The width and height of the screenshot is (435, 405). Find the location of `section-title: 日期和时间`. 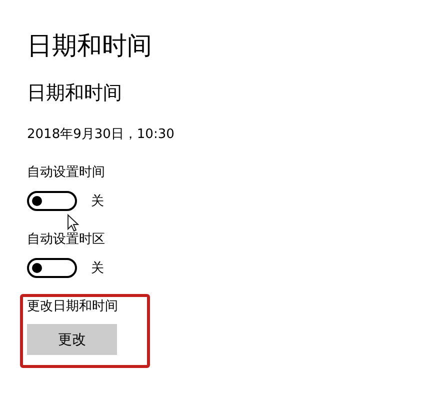

section-title: 日期和时间 is located at coordinates (75, 93).